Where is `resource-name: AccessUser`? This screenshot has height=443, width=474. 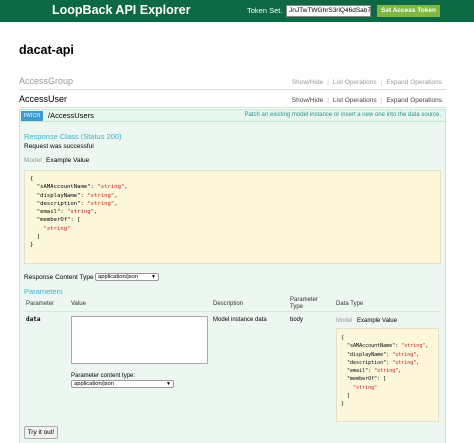
resource-name: AccessUser is located at coordinates (43, 99).